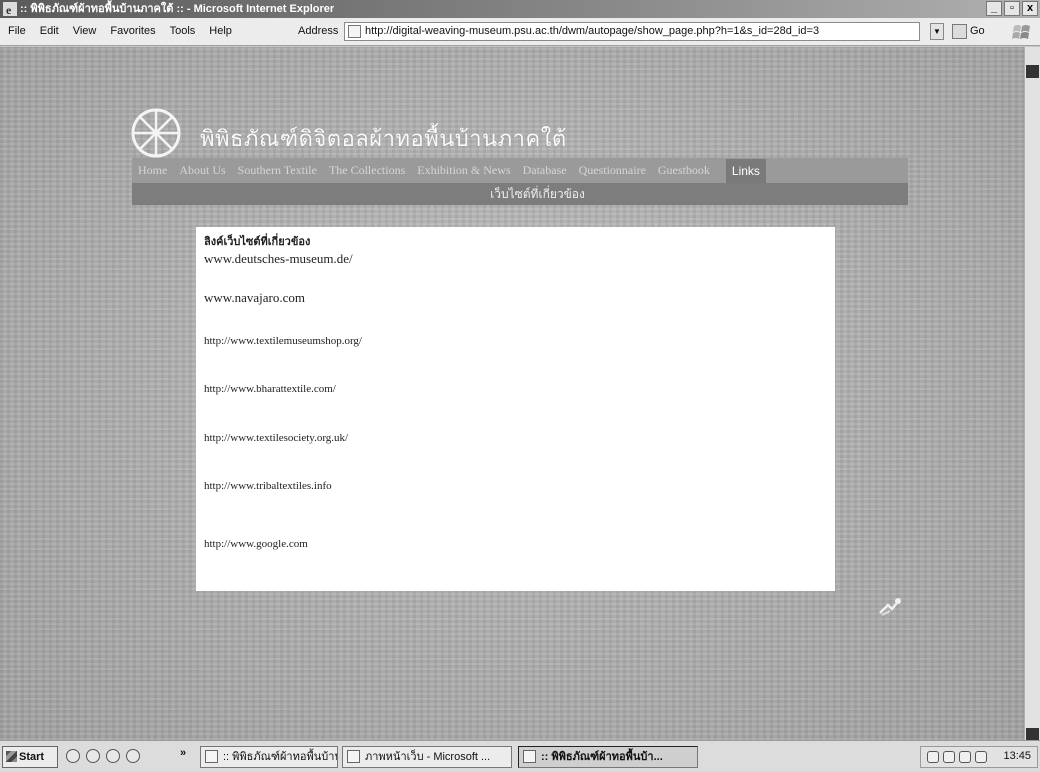 The image size is (1040, 772). Describe the element at coordinates (277, 170) in the screenshot. I see `nav-southern-textile: Southern Textile` at that location.